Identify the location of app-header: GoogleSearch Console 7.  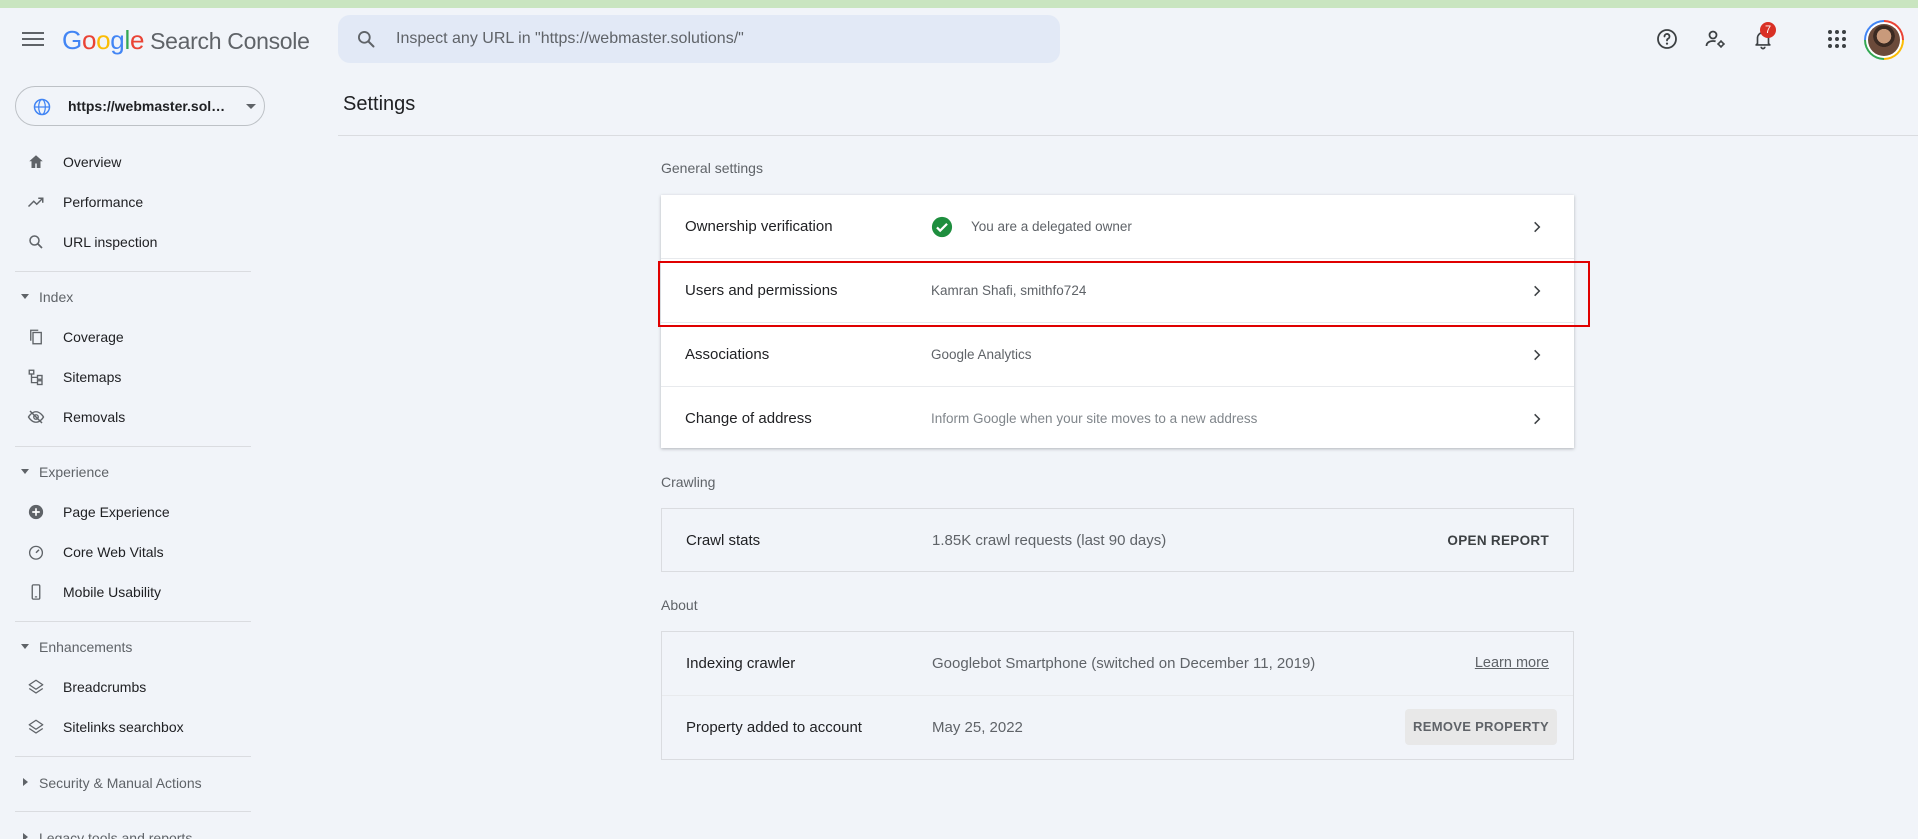
(959, 39).